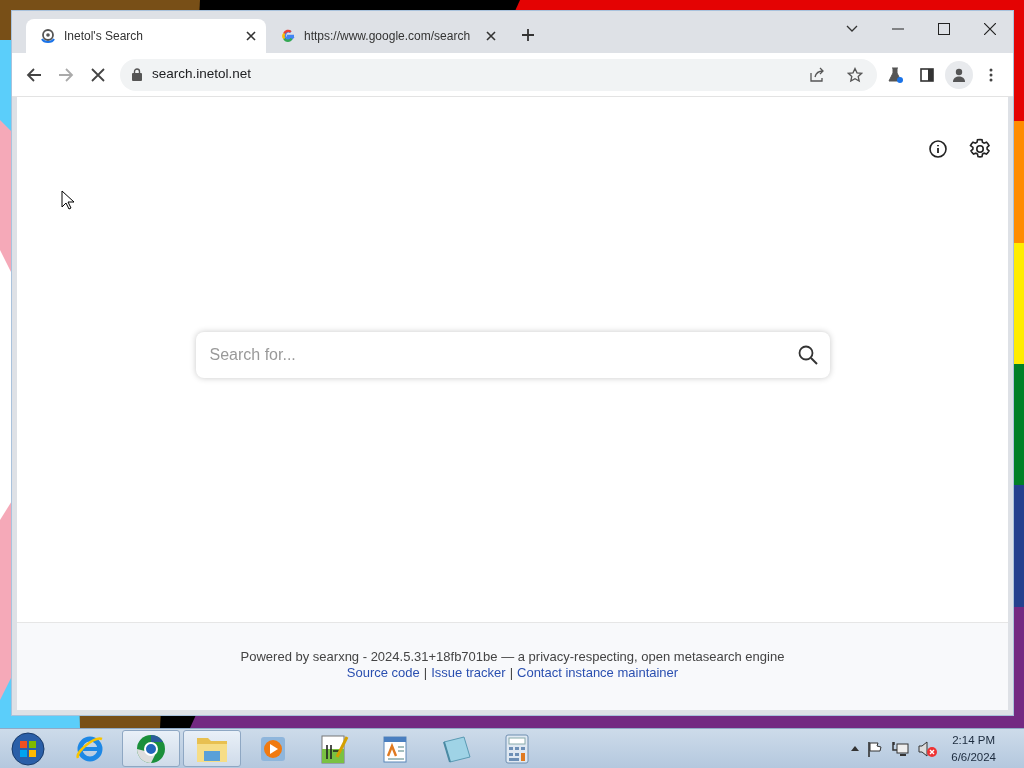  Describe the element at coordinates (28, 748) in the screenshot. I see `windows-logo-icon` at that location.